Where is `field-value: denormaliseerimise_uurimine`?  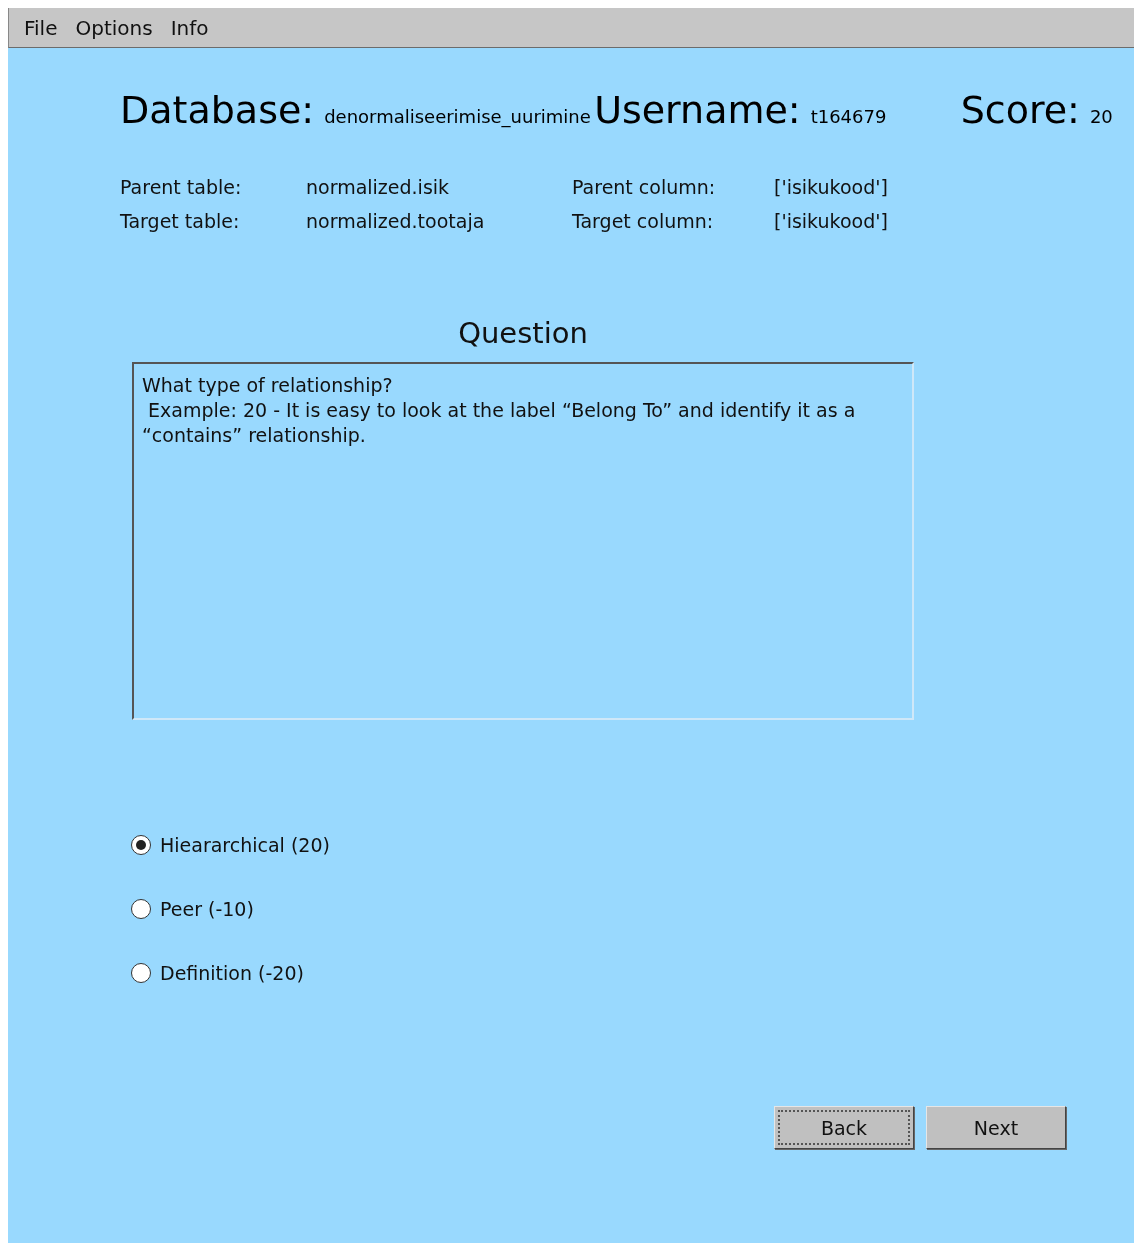 field-value: denormaliseerimise_uurimine is located at coordinates (458, 116).